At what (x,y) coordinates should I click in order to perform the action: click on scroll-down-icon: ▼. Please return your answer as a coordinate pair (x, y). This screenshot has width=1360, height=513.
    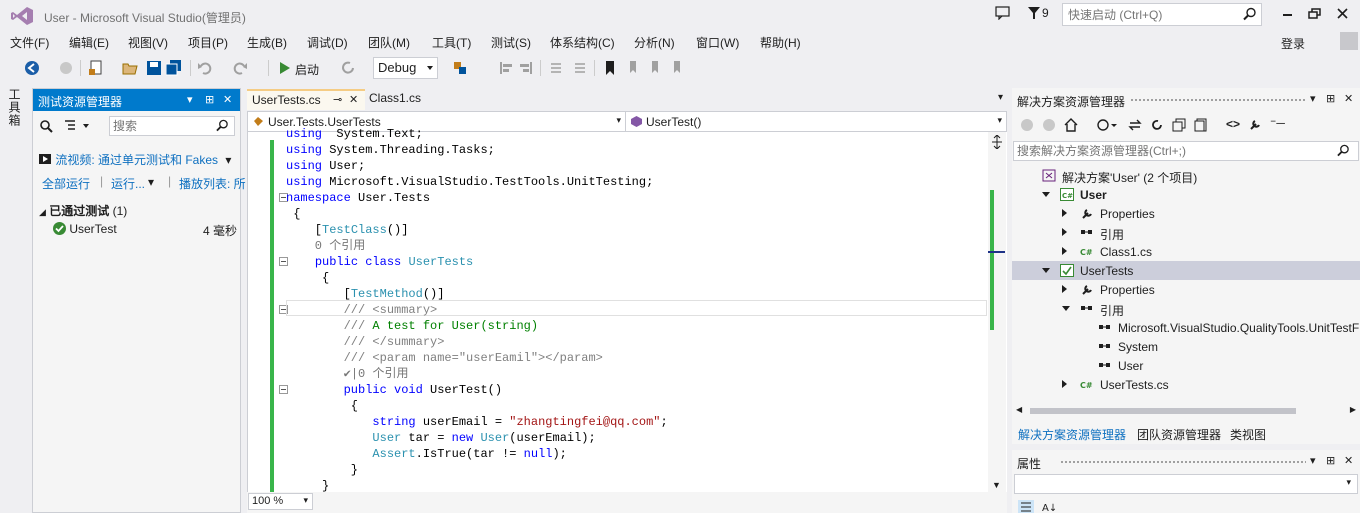
    Looking at the image, I should click on (996, 485).